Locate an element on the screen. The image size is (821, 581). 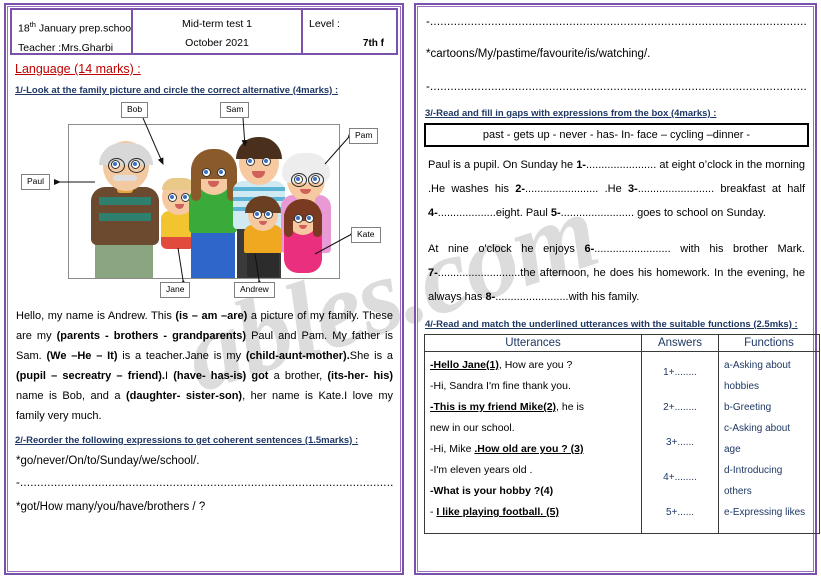
function-option: e-Expressing likes is located at coordinates (765, 512).